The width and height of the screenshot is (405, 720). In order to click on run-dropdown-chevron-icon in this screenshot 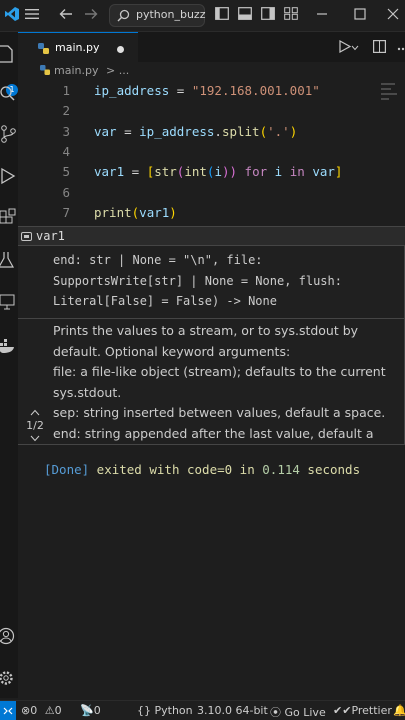, I will do `click(355, 47)`.